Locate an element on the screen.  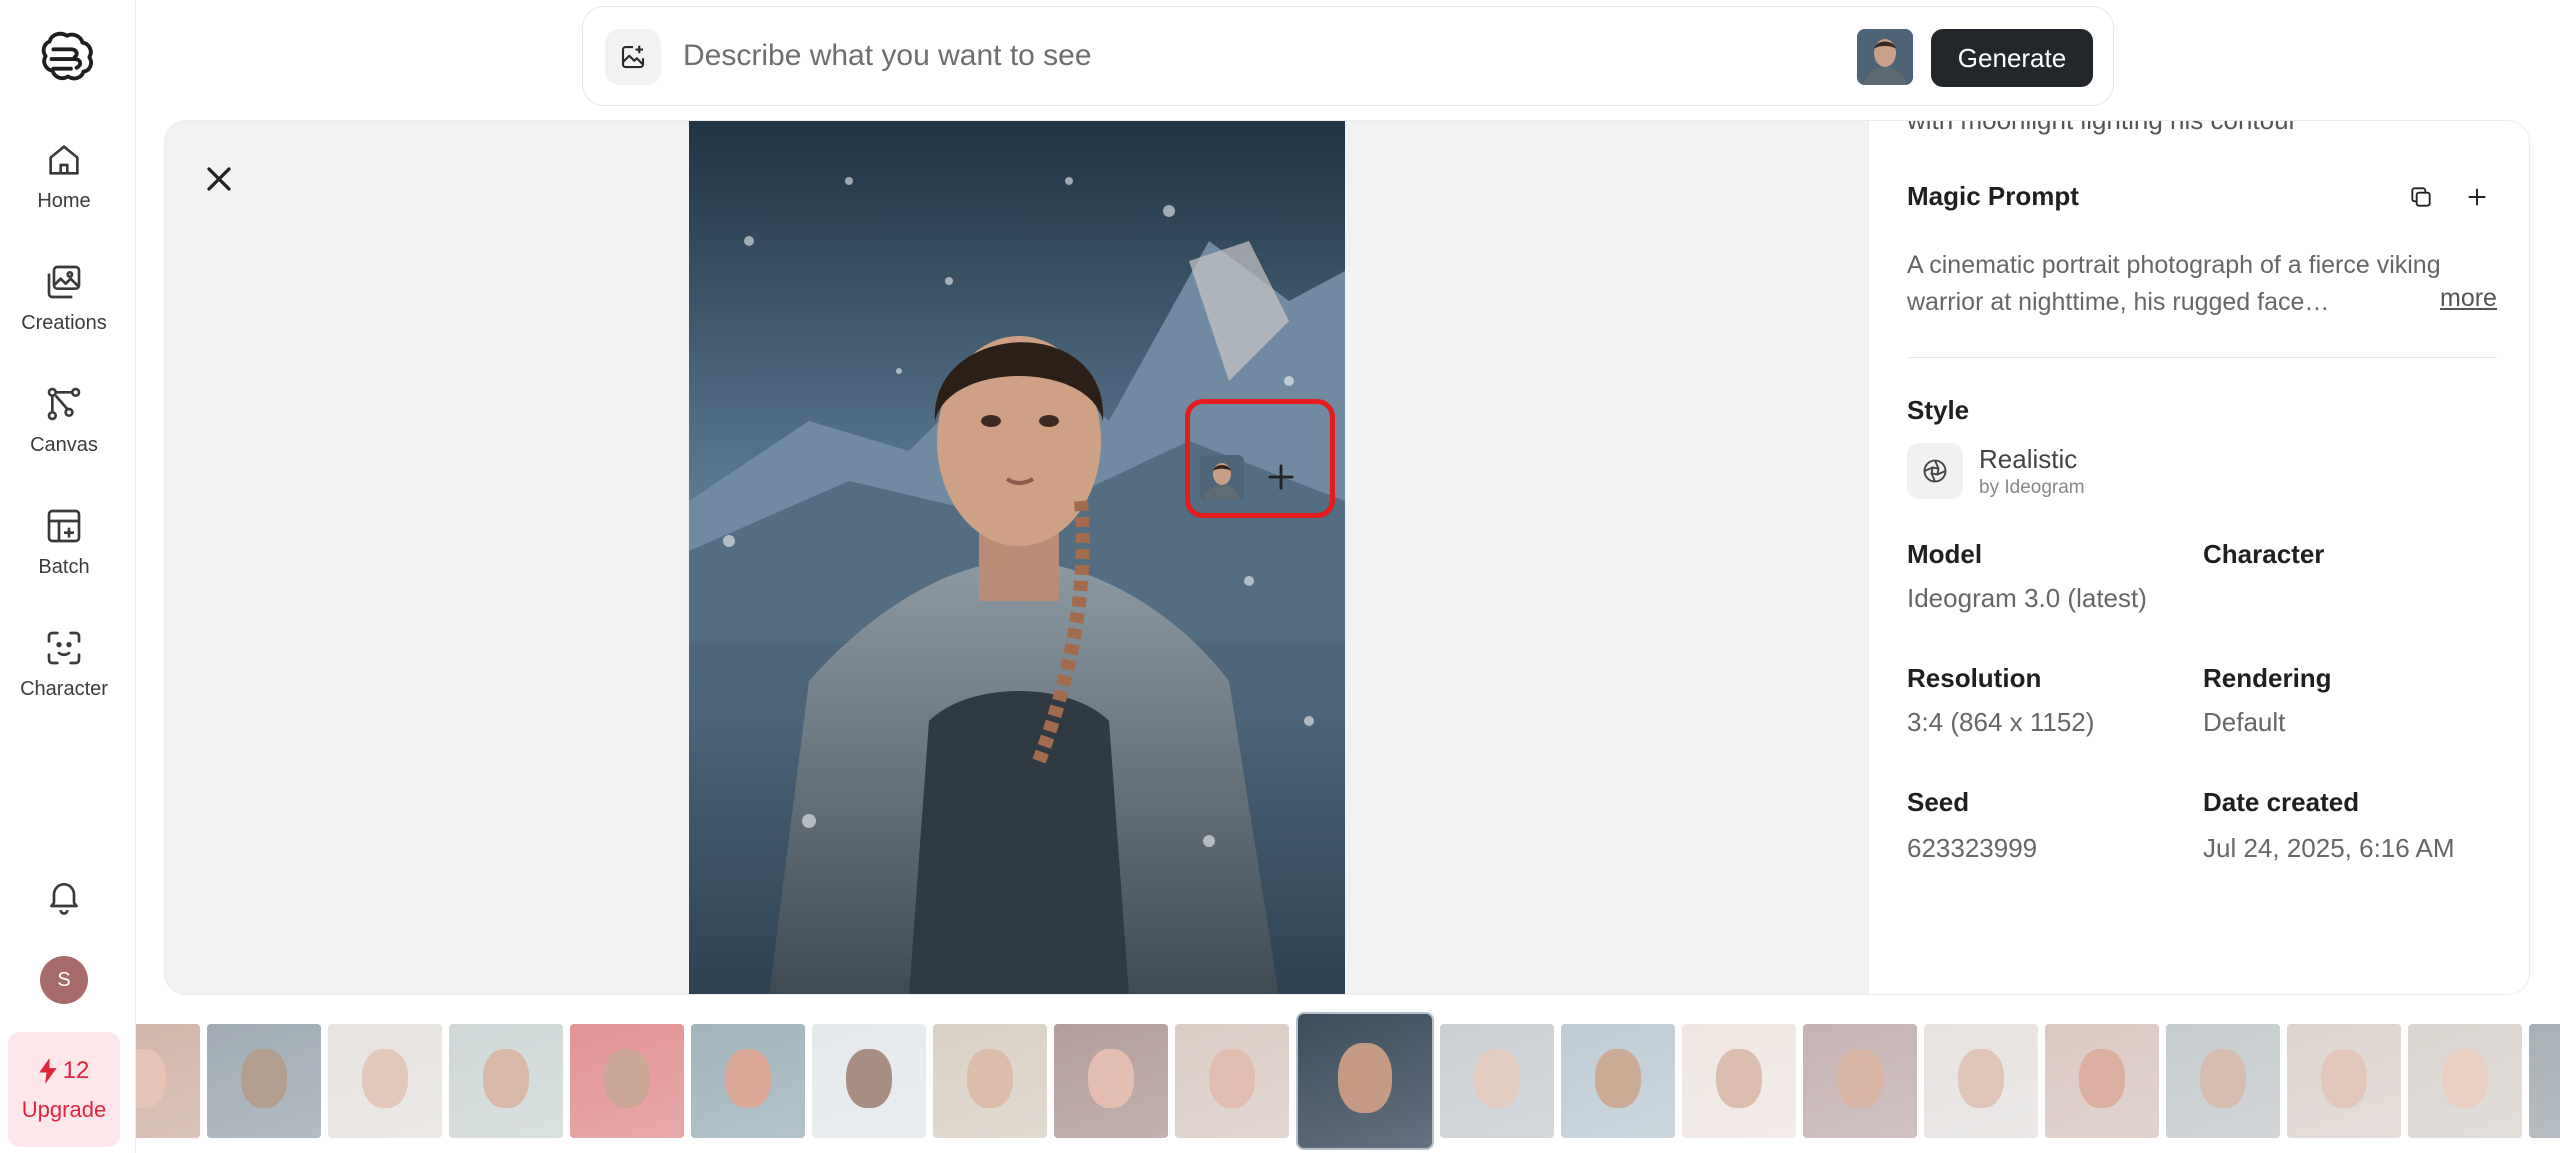
character-thumbnail-image is located at coordinates (1222, 477).